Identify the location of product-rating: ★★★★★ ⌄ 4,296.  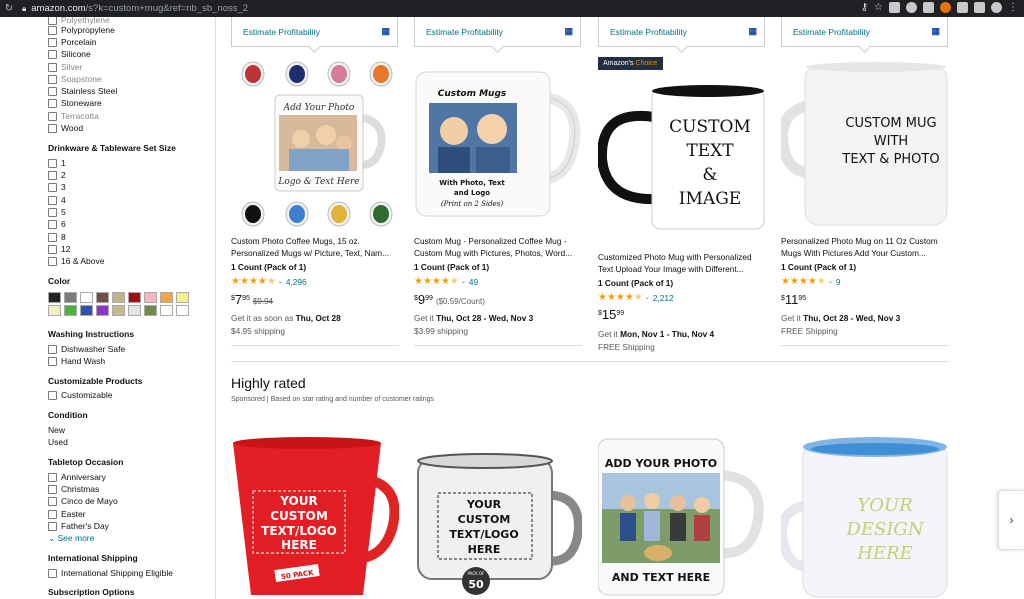
(269, 281).